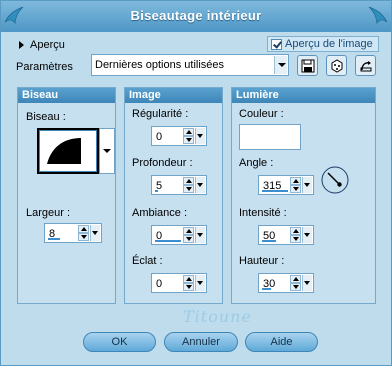  I want to click on dialog-title: Biseautage intérieur, so click(196, 15).